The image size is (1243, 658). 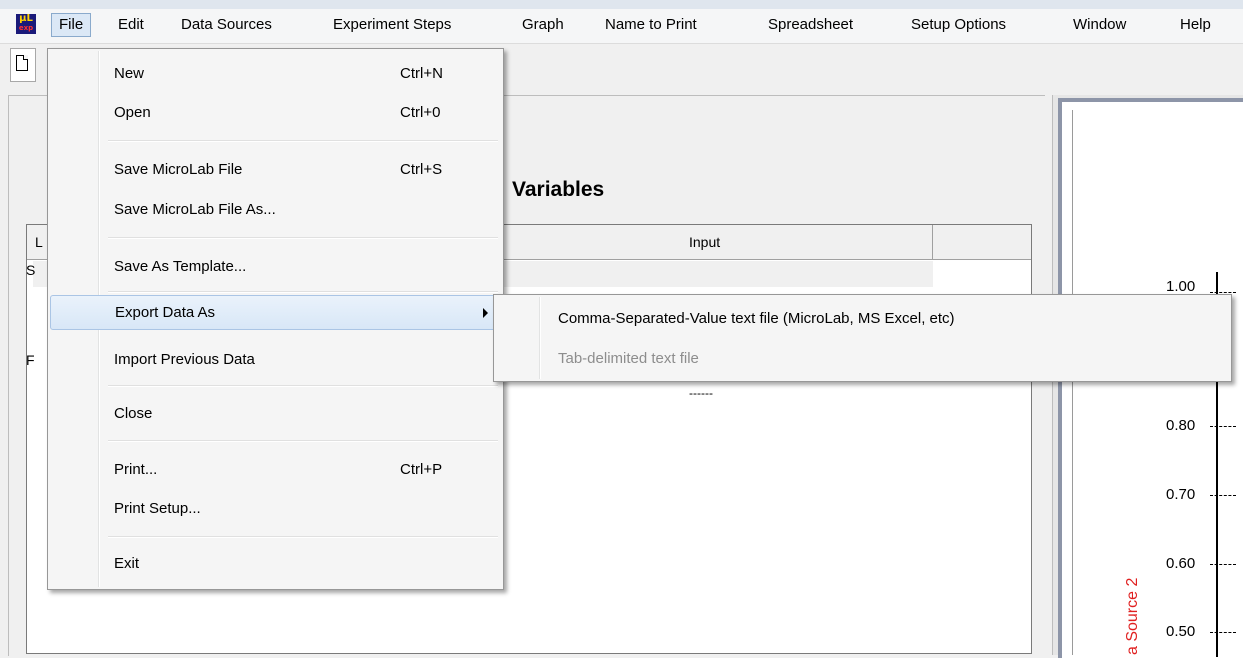 What do you see at coordinates (485, 313) in the screenshot?
I see `submenu-arrow-icon` at bounding box center [485, 313].